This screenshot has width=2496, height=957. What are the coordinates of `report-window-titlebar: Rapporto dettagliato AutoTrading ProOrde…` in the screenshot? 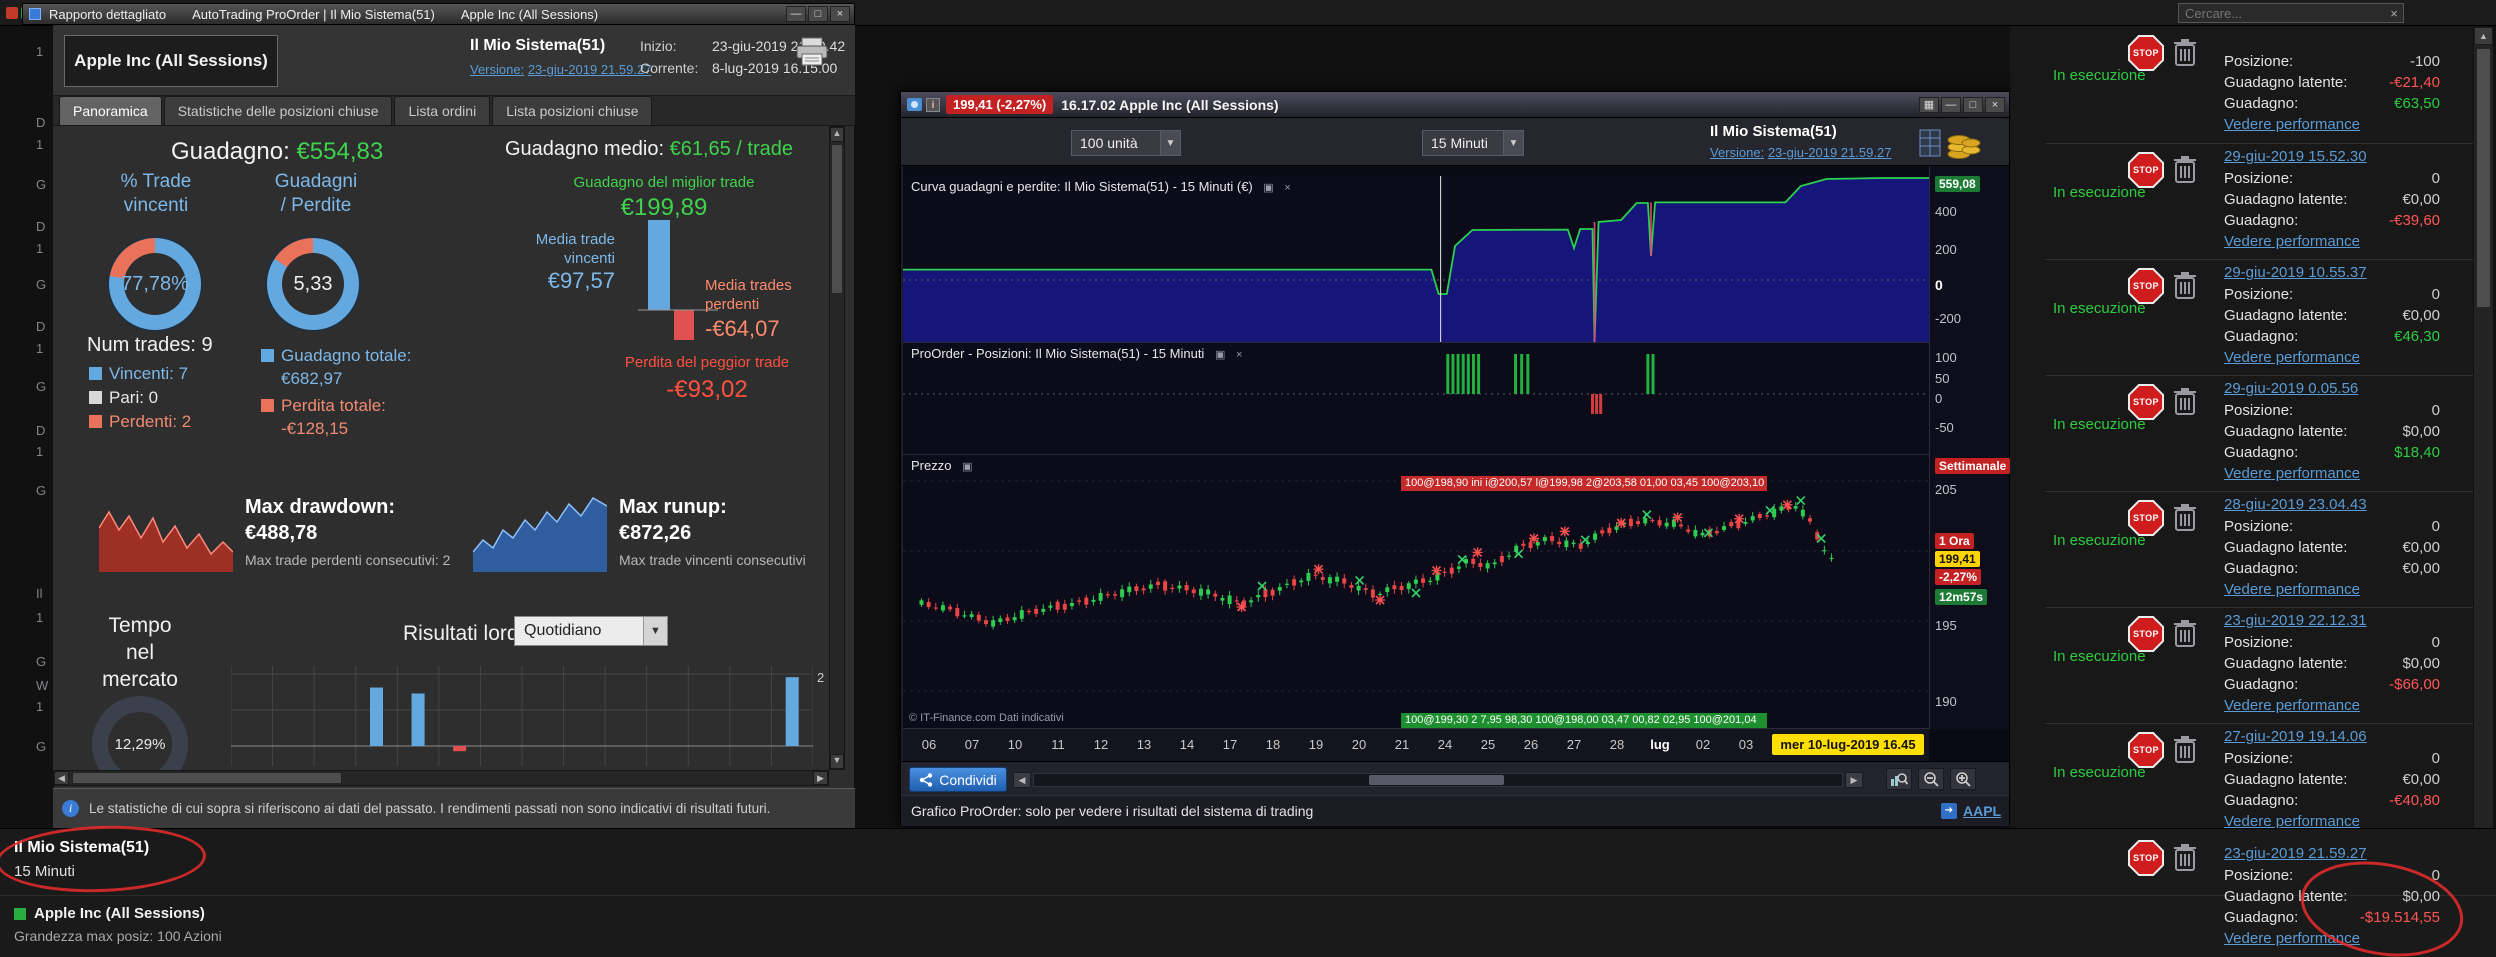 It's located at (438, 14).